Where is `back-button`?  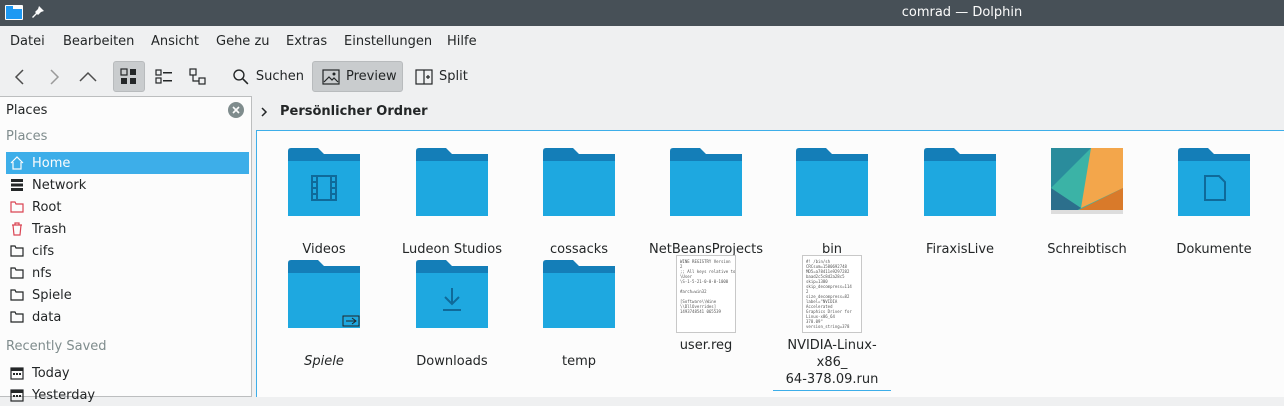
back-button is located at coordinates (20, 76).